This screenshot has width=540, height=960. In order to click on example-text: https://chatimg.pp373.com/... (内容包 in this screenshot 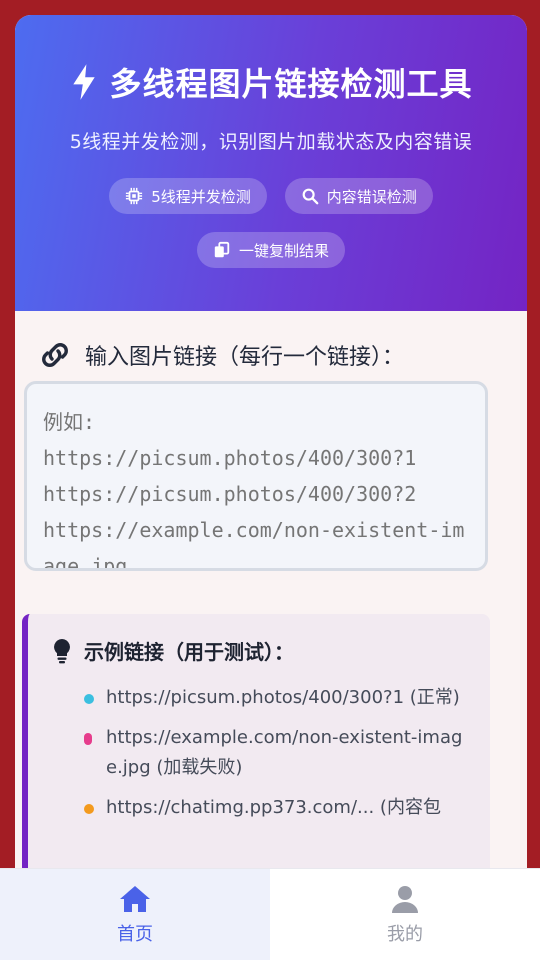, I will do `click(273, 807)`.